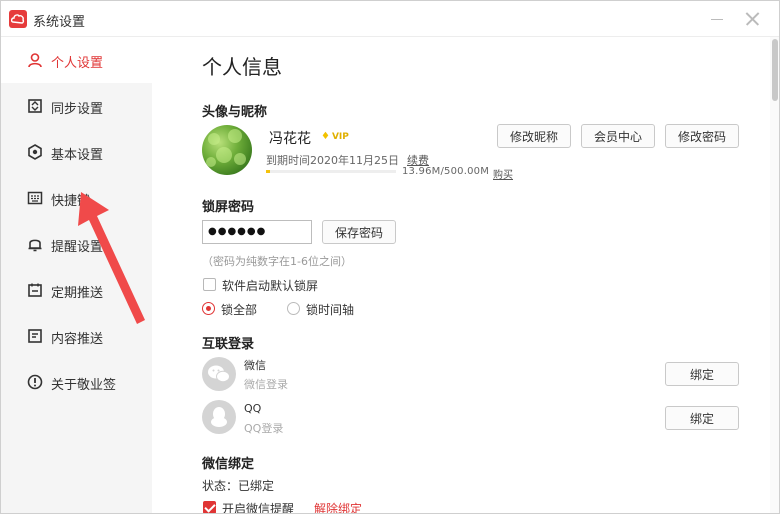 The width and height of the screenshot is (780, 514). What do you see at coordinates (77, 247) in the screenshot?
I see `sidebar-item-label: 提醒设置` at bounding box center [77, 247].